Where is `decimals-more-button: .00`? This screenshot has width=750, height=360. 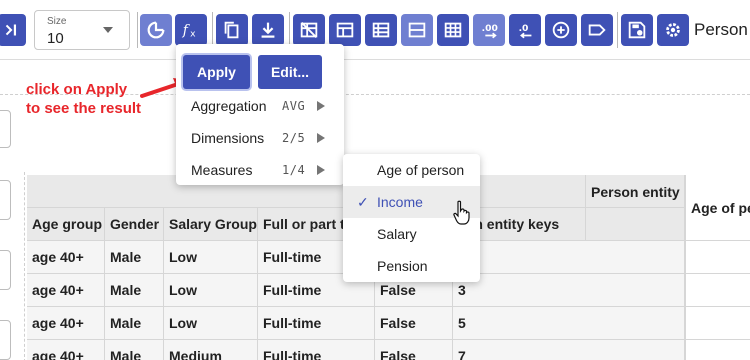
decimals-more-button: .00 is located at coordinates (489, 30).